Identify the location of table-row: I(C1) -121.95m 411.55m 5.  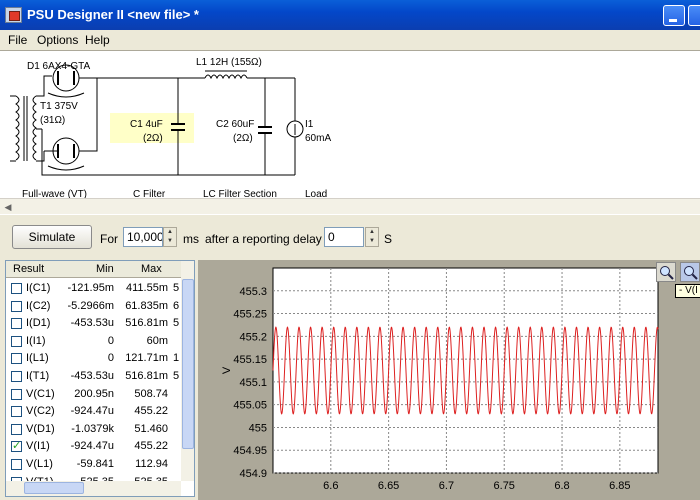
(93, 288).